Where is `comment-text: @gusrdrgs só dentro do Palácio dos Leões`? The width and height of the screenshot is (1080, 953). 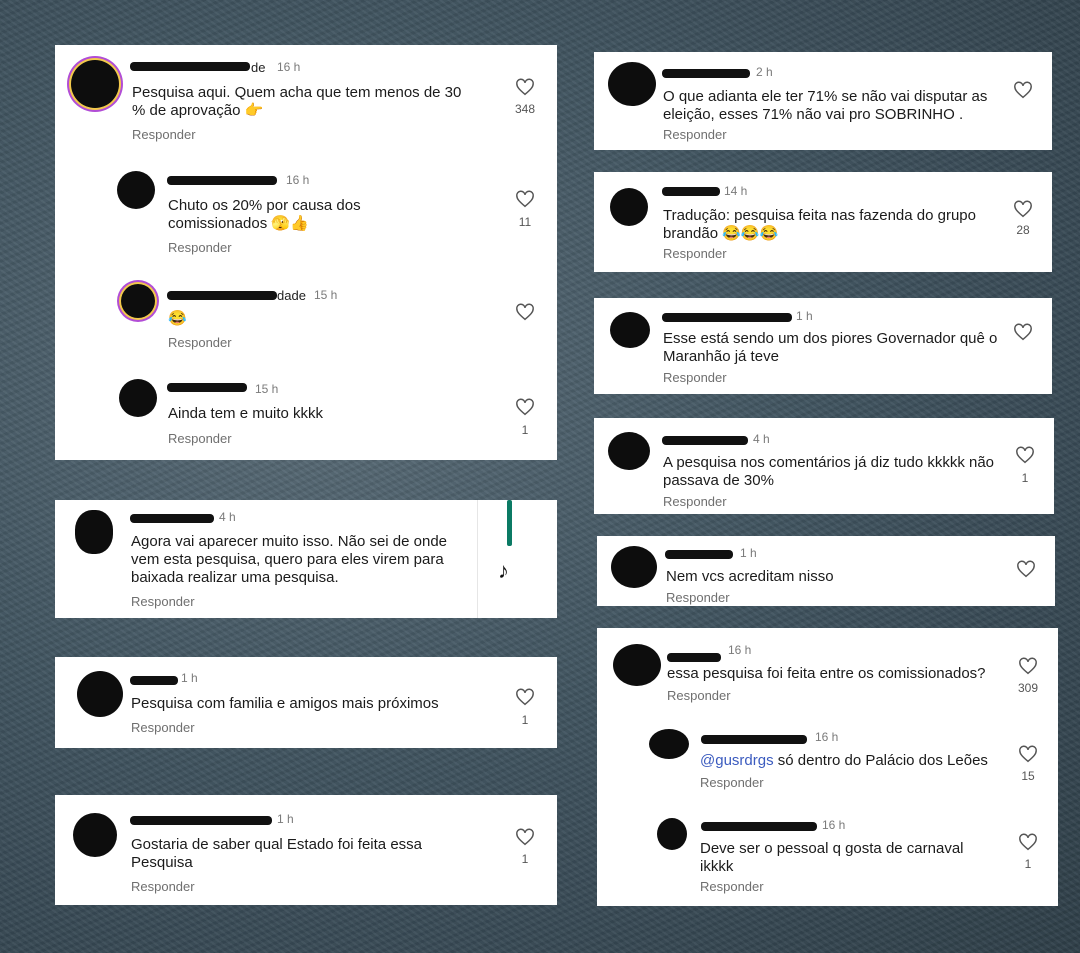 comment-text: @gusrdrgs só dentro do Palácio dos Leões is located at coordinates (855, 761).